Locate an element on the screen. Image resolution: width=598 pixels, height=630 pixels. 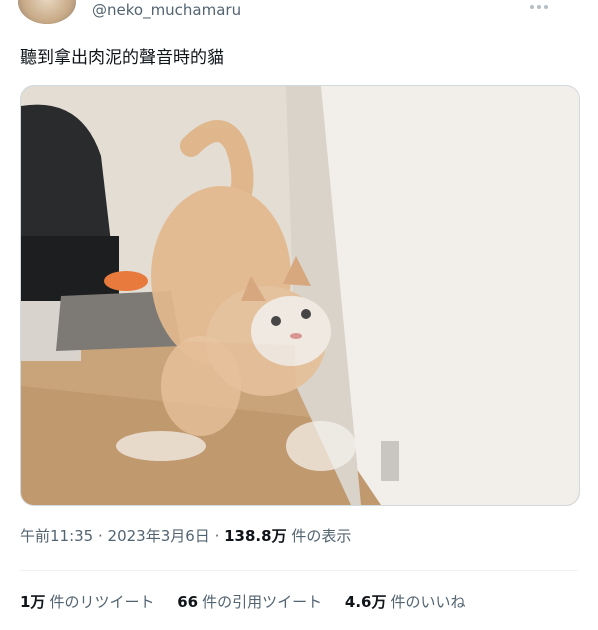
retweets-stat: 1万 件のリツイート is located at coordinates (87, 602).